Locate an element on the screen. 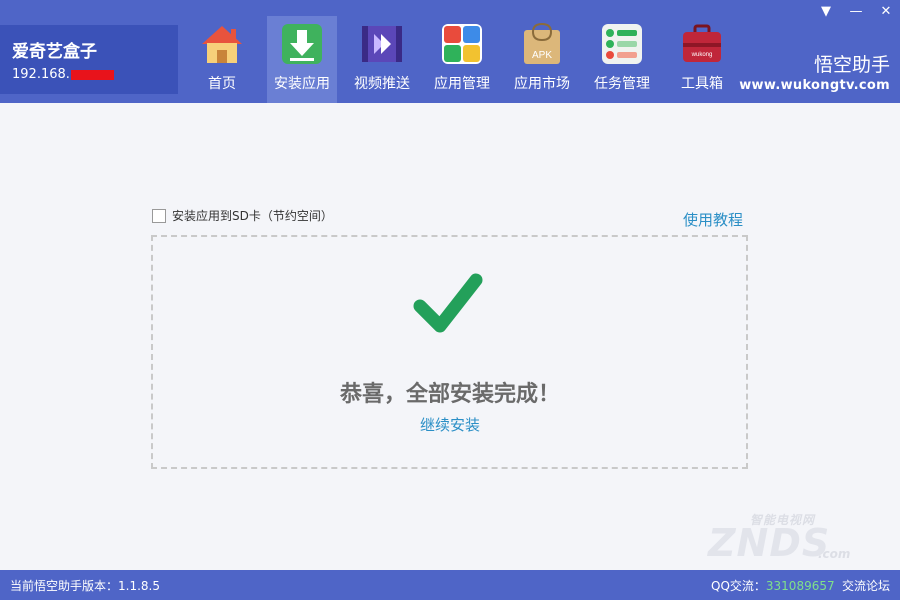 Image resolution: width=900 pixels, height=600 pixels. toolbox-icon: wukong is located at coordinates (702, 44).